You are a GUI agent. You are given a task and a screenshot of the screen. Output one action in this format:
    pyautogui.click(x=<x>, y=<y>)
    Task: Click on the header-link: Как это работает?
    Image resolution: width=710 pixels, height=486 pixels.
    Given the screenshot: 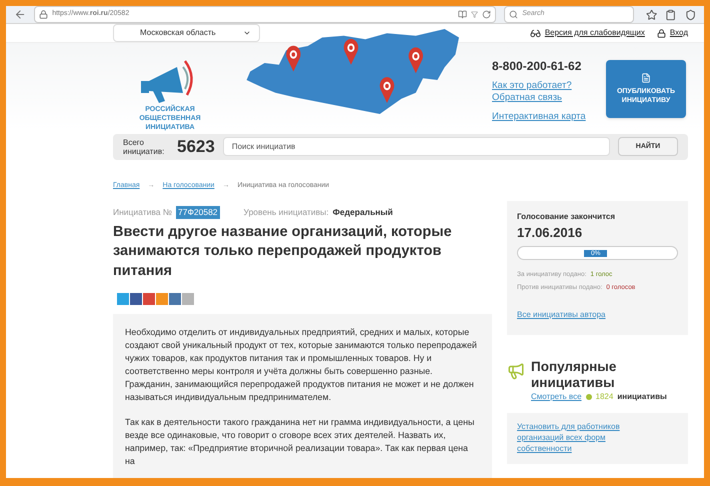 What is the action you would take?
    pyautogui.click(x=547, y=86)
    